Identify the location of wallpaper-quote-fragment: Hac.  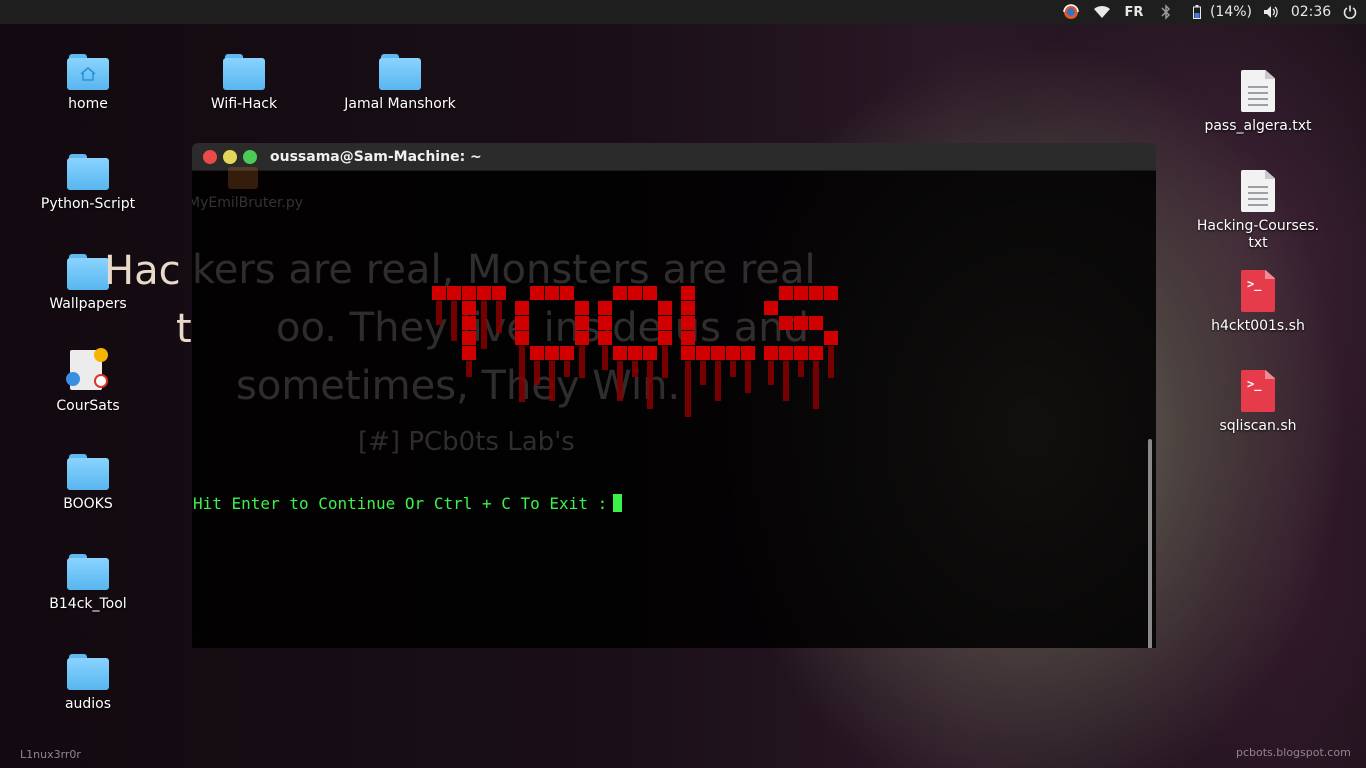
(142, 271).